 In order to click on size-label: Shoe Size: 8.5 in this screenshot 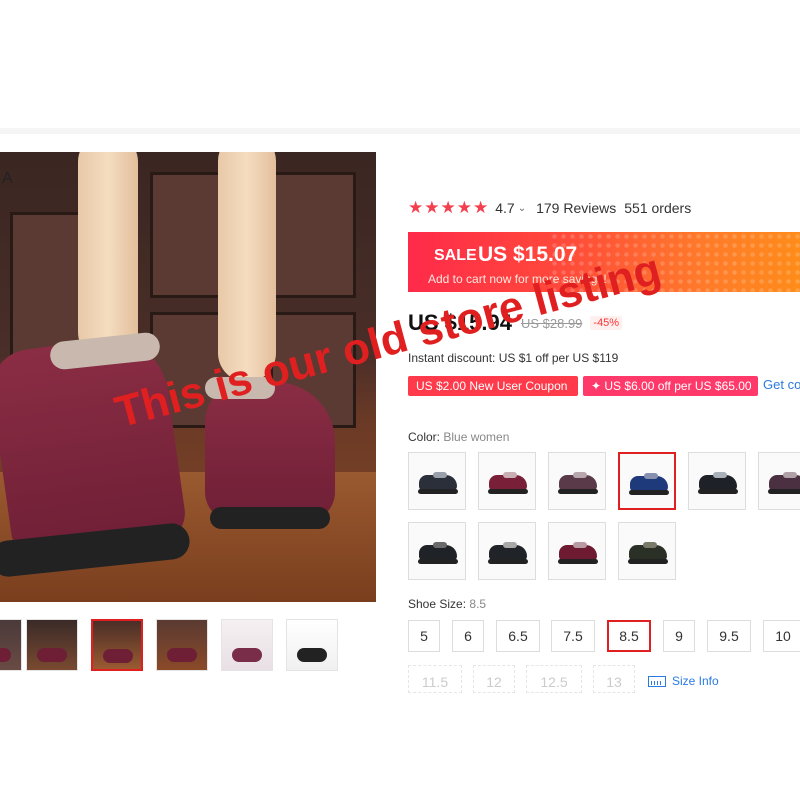, I will do `click(447, 604)`.